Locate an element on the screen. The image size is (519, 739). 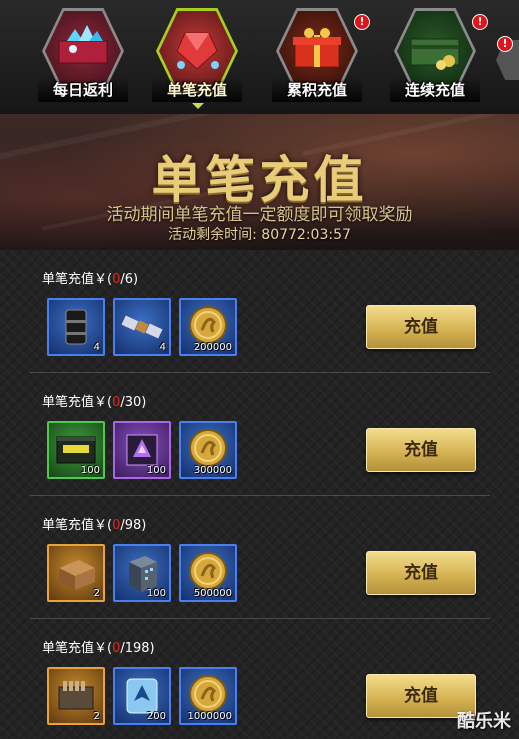
countdown: 活动剩余时间: 80772:03:57 is located at coordinates (259, 234).